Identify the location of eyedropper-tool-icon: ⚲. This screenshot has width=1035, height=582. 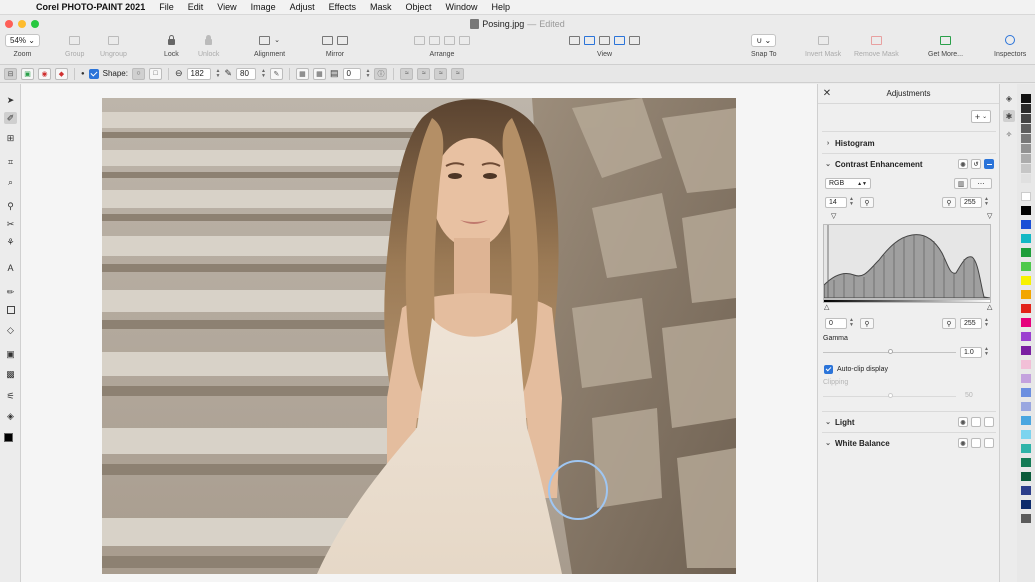
(10, 206).